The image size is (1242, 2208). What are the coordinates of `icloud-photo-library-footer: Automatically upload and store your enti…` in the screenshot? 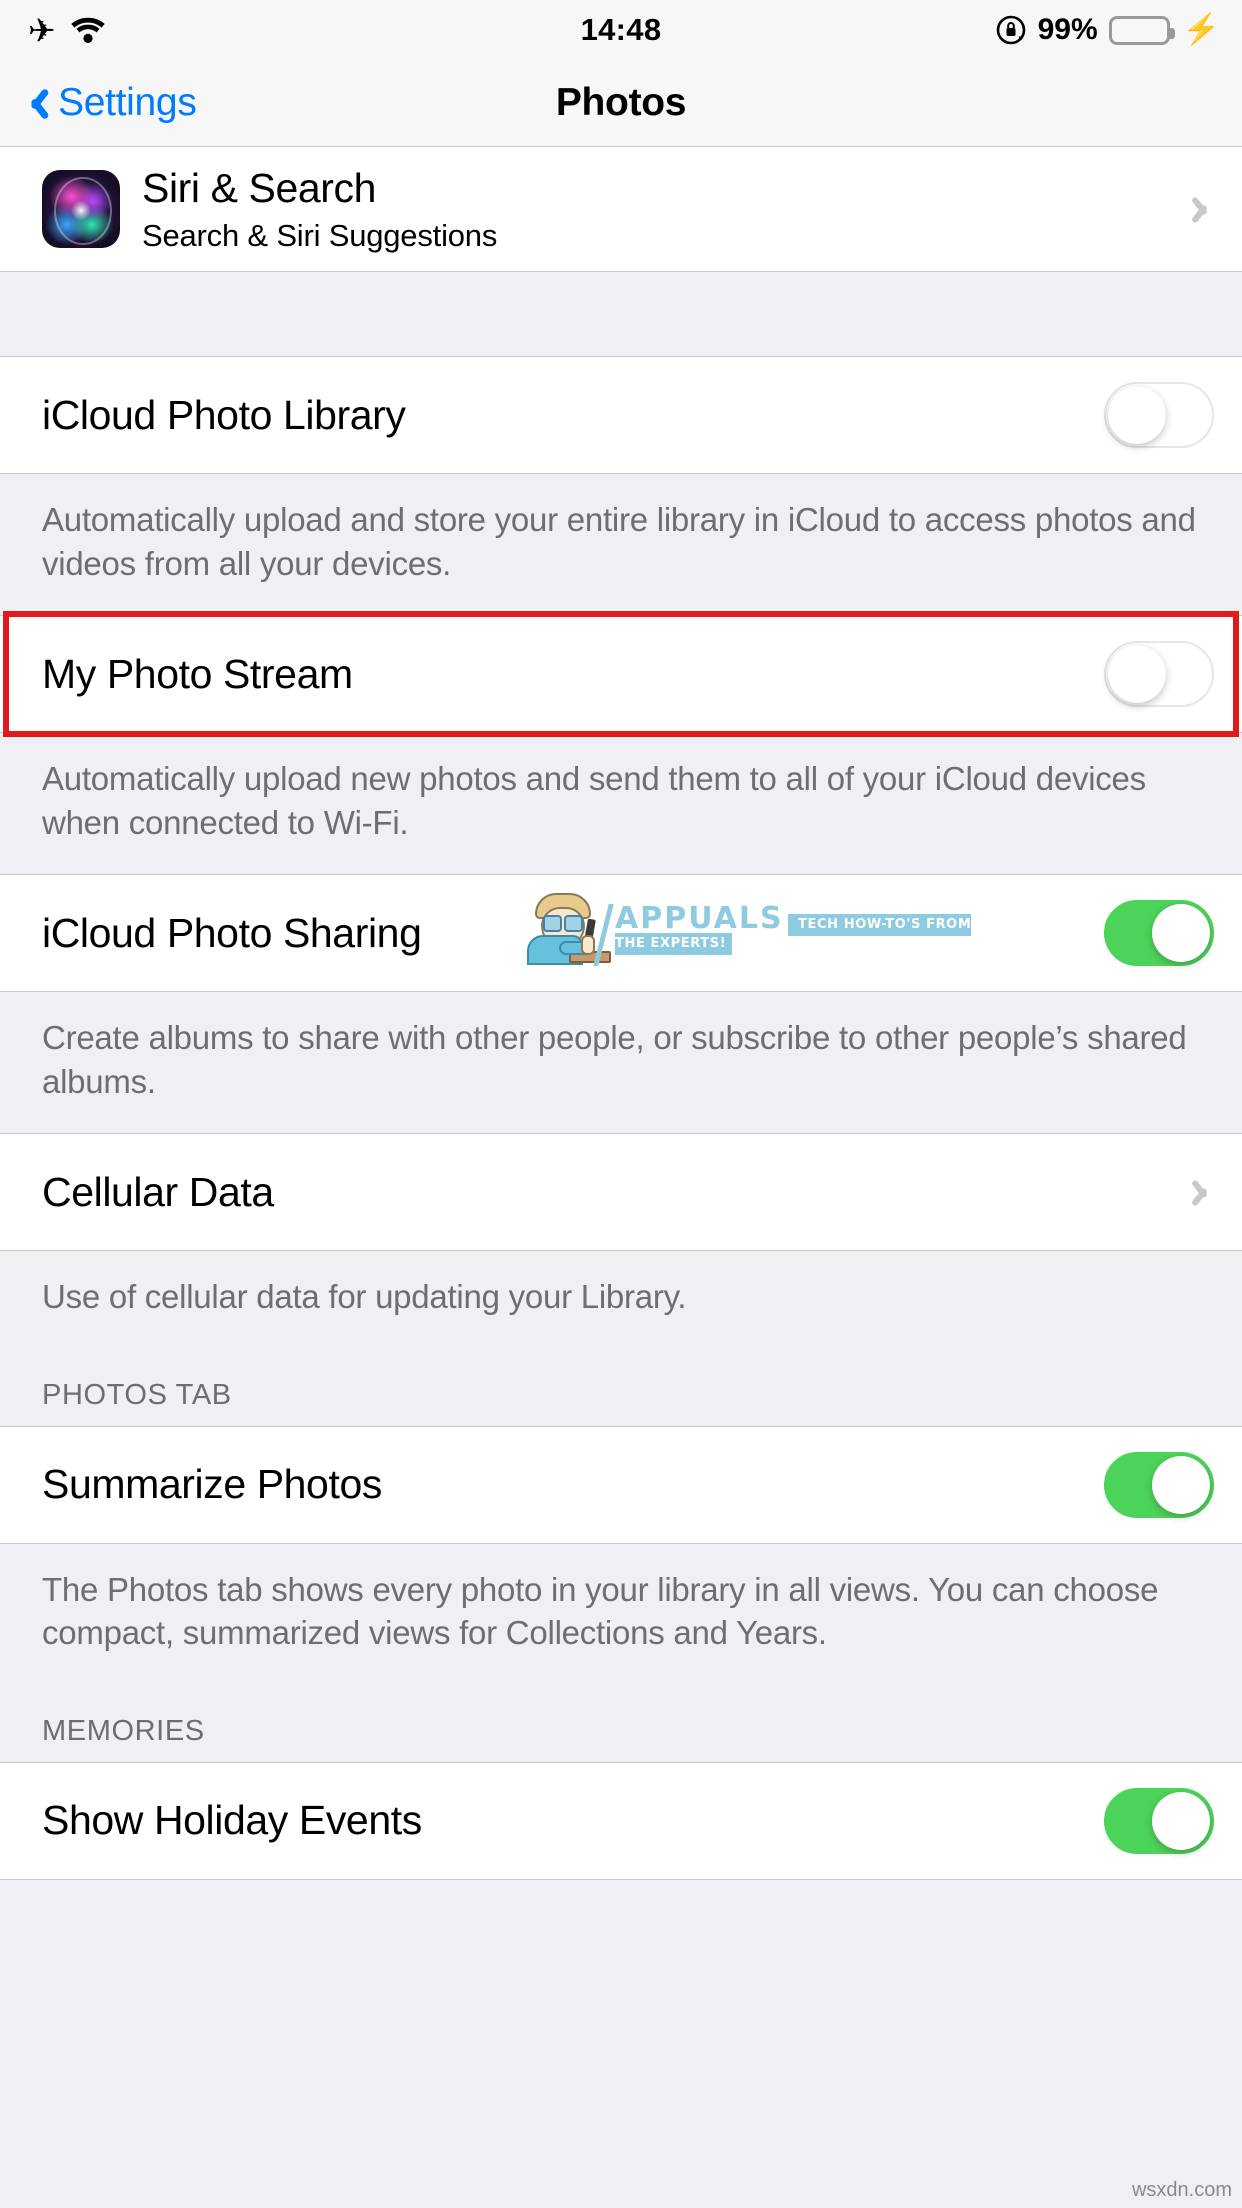 It's located at (621, 545).